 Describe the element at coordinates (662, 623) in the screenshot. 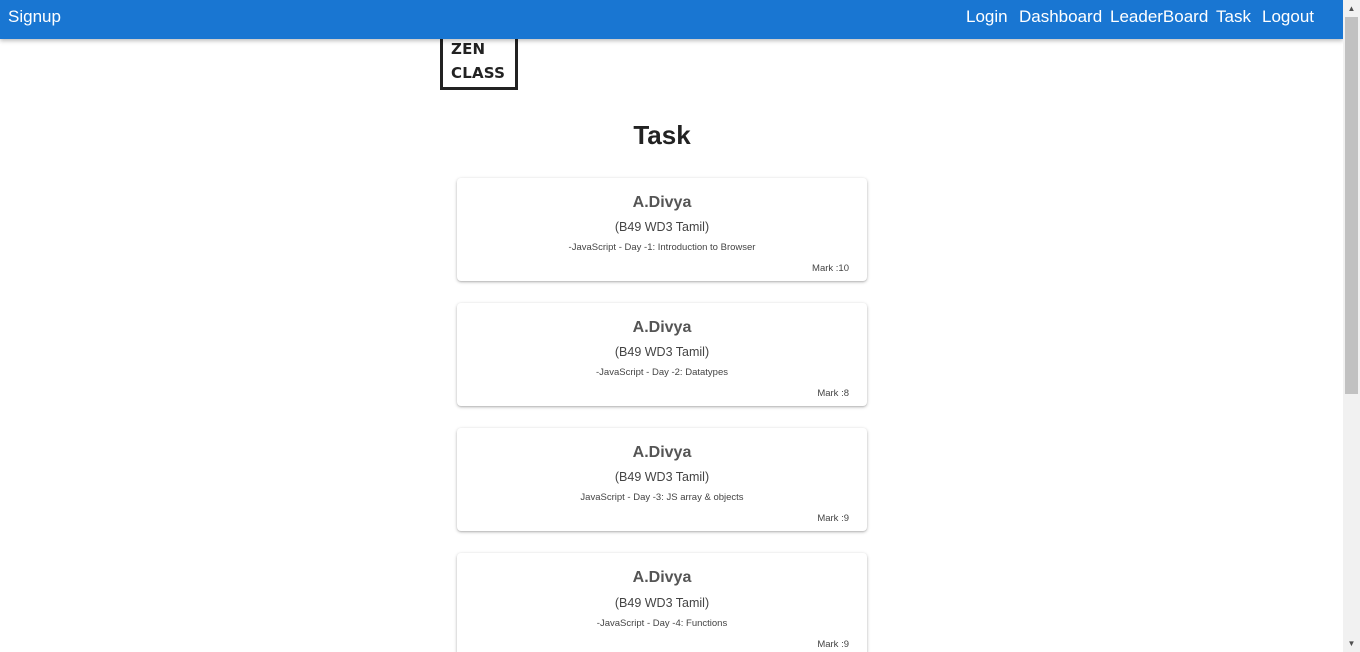

I see `task-topic: -JavaScript - Day -4: Functions` at that location.